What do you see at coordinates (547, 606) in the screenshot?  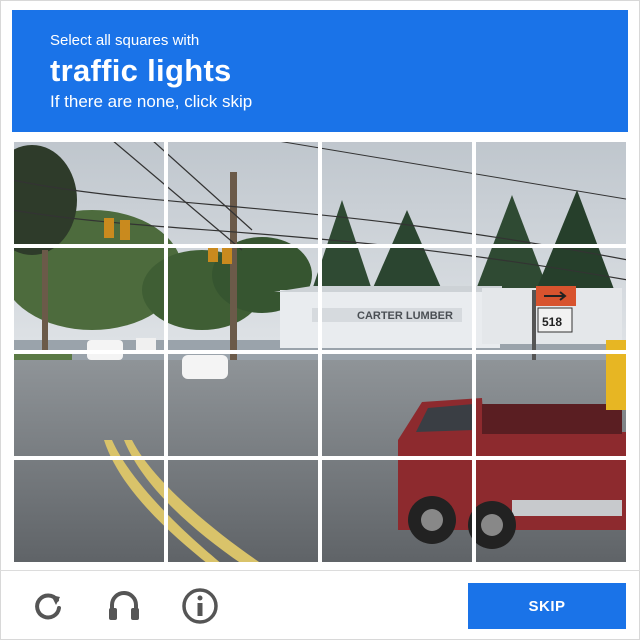 I see `skip-button: SKIP` at bounding box center [547, 606].